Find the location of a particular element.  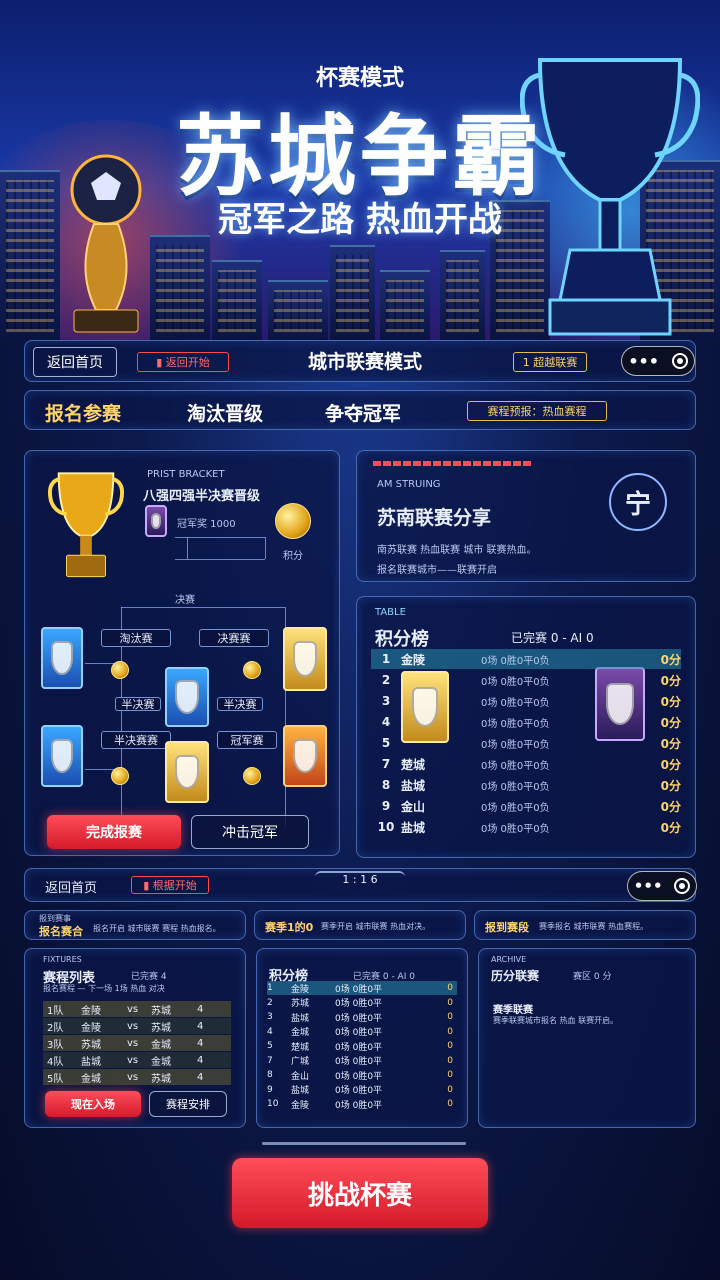

info-box-1: 报到赛事 报名赛合 报名开启 城市联赛 赛程 热血报名。 is located at coordinates (135, 925).